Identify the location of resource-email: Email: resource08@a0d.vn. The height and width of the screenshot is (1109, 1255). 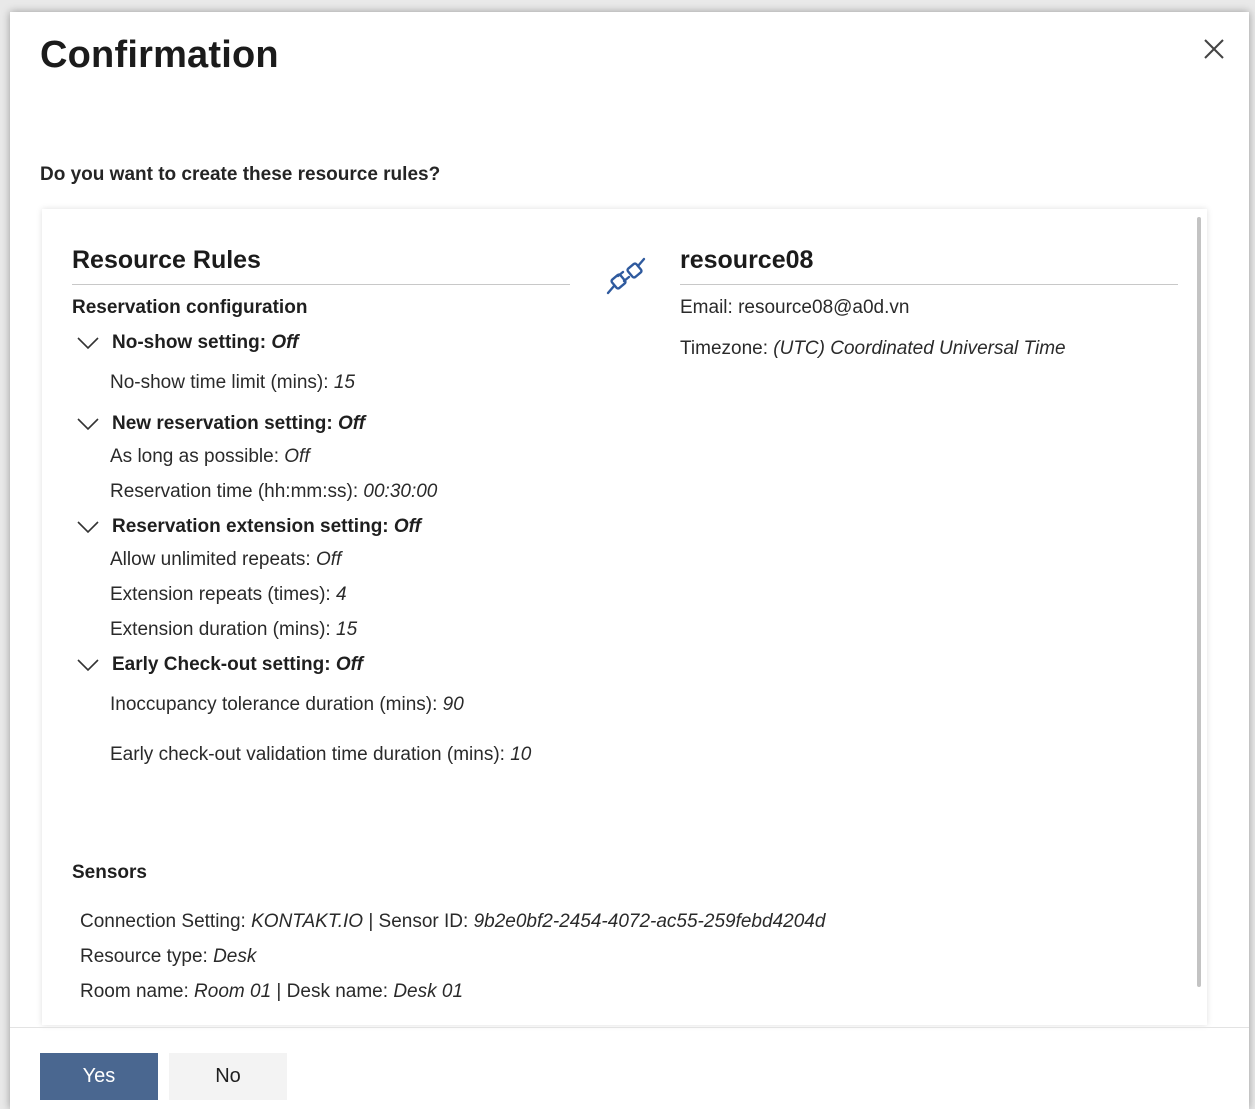
(929, 308).